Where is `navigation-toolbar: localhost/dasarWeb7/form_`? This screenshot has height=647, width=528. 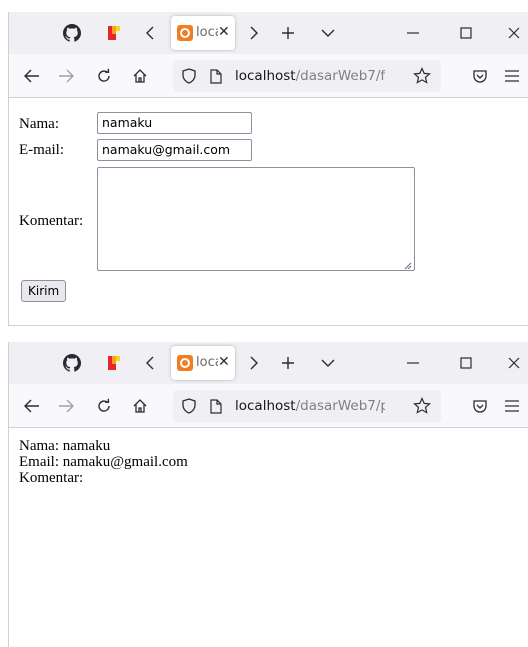
navigation-toolbar: localhost/dasarWeb7/form_ is located at coordinates (268, 76).